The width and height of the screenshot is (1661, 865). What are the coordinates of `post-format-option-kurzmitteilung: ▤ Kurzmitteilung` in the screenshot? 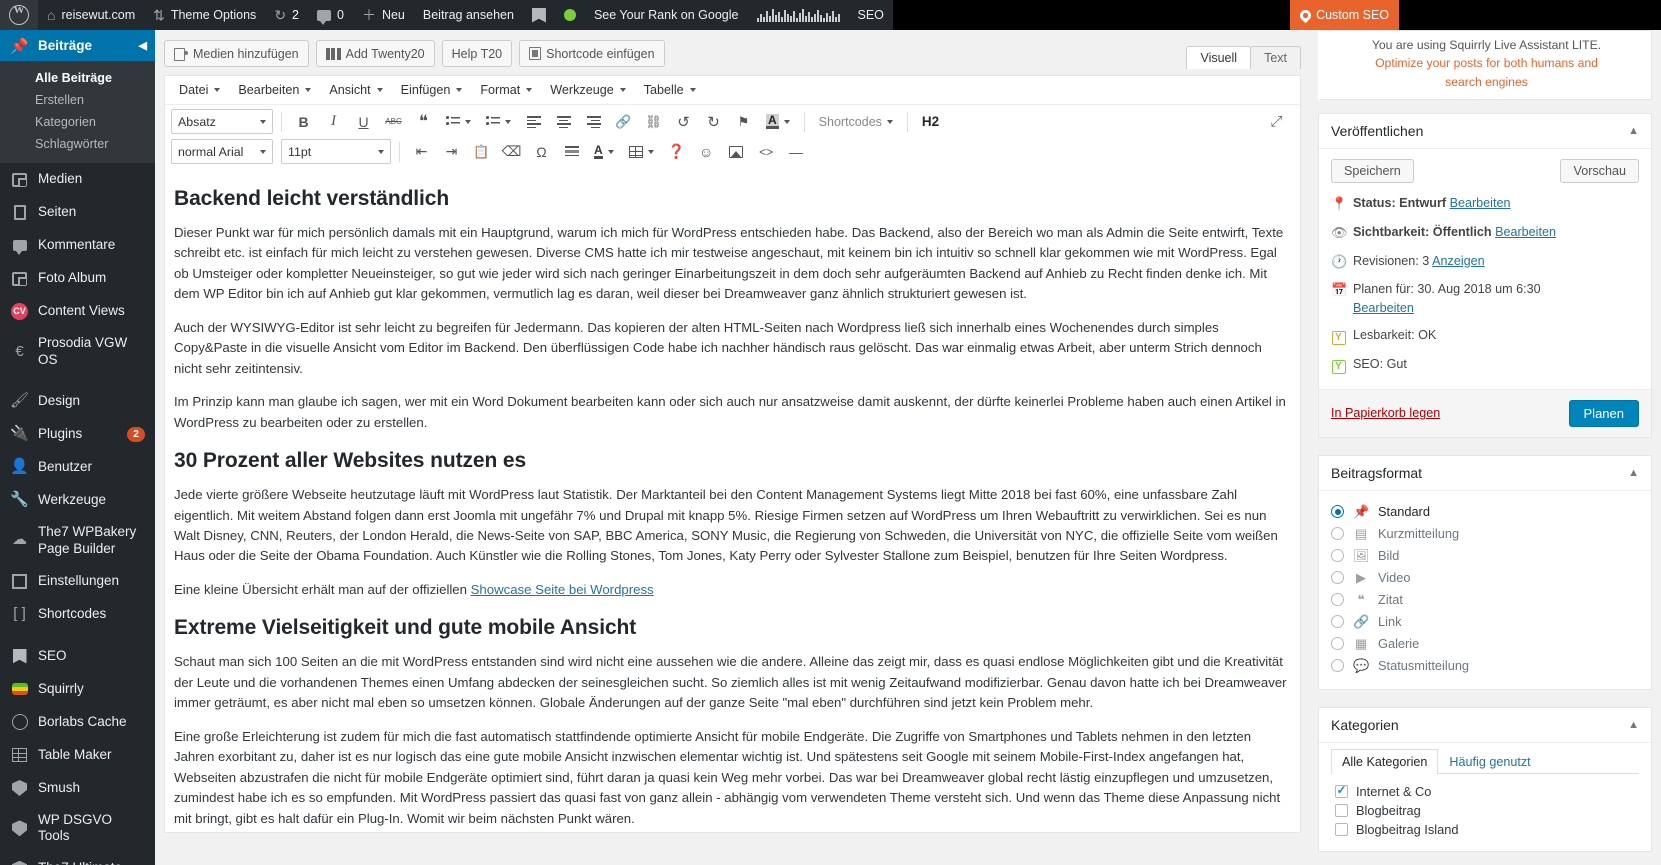 It's located at (1485, 534).